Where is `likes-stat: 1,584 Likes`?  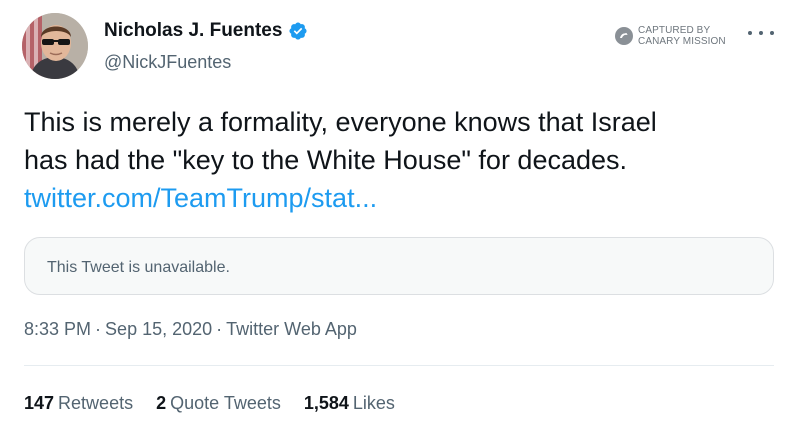
likes-stat: 1,584 Likes is located at coordinates (349, 403).